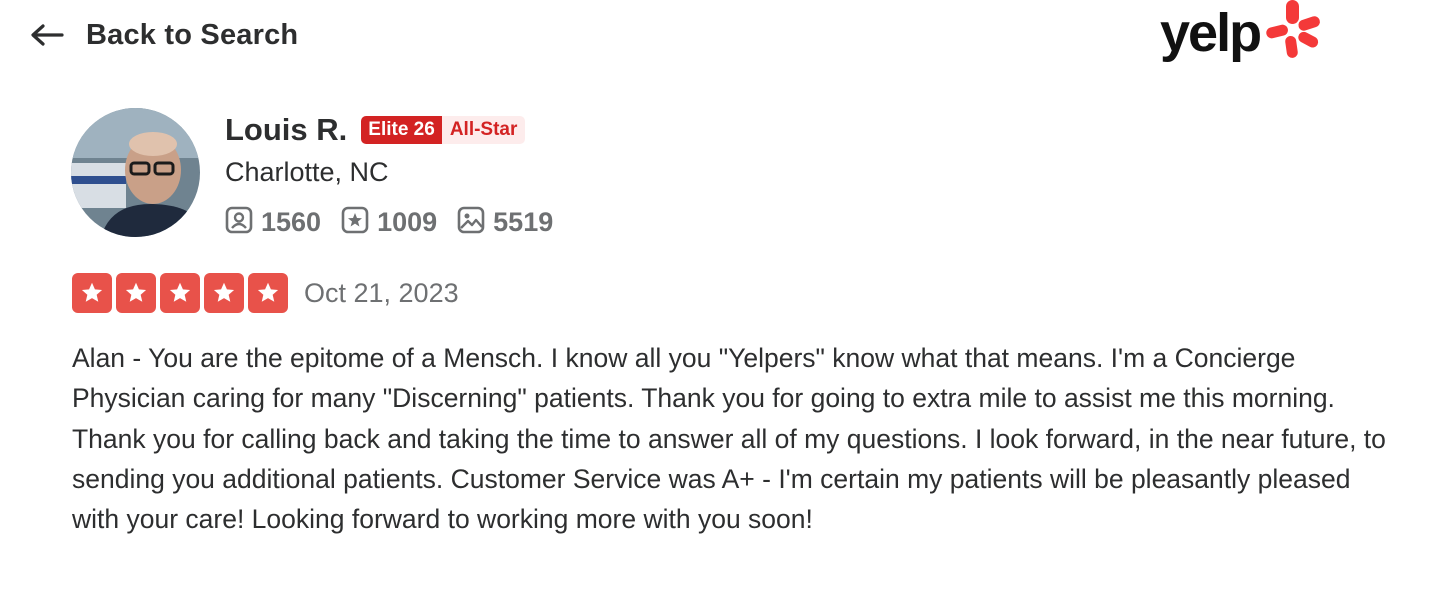 This screenshot has width=1446, height=592. What do you see at coordinates (407, 221) in the screenshot?
I see `reviews-count: 1009` at bounding box center [407, 221].